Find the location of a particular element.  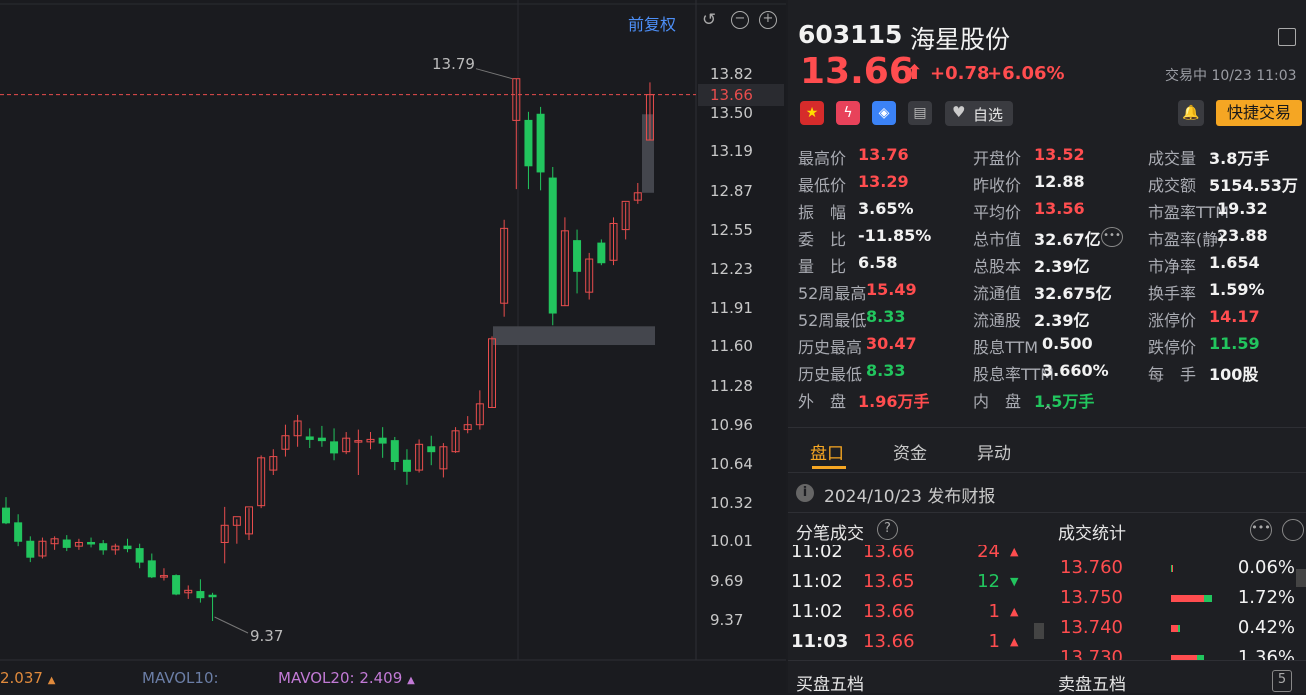

quote-field-value: 3.65% is located at coordinates (886, 208).